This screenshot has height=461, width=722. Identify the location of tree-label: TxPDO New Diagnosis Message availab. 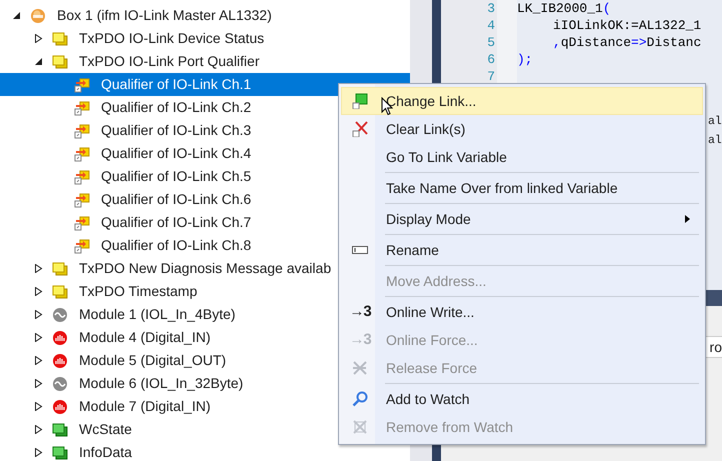
(205, 268).